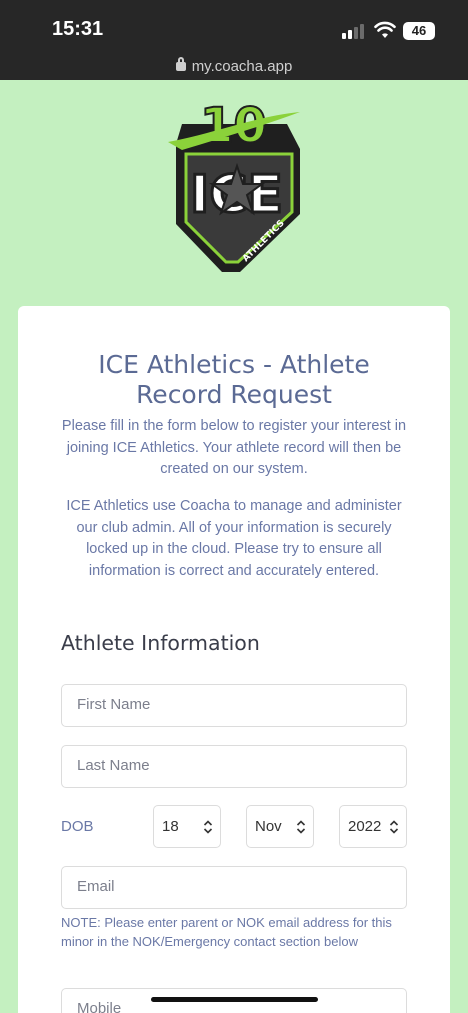  Describe the element at coordinates (234, 705) in the screenshot. I see `first-name-input: First Name` at that location.